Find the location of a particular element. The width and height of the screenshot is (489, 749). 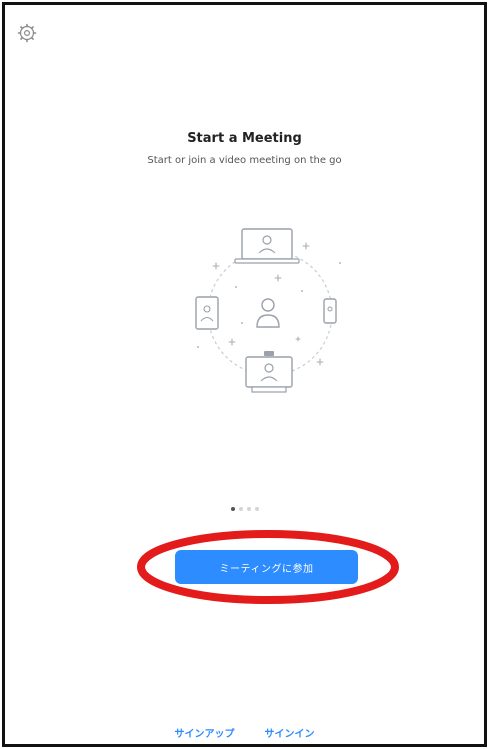

hero-title: Start a Meeting is located at coordinates (244, 138).